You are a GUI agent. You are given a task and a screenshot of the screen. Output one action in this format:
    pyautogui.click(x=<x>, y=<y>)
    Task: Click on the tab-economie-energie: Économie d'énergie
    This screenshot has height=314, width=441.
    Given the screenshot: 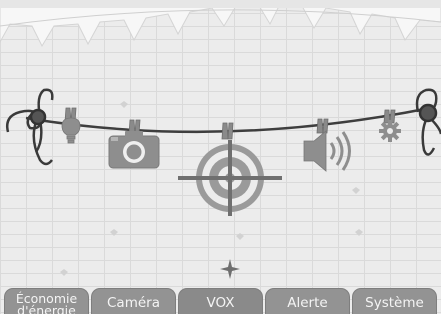 What is the action you would take?
    pyautogui.click(x=46, y=301)
    